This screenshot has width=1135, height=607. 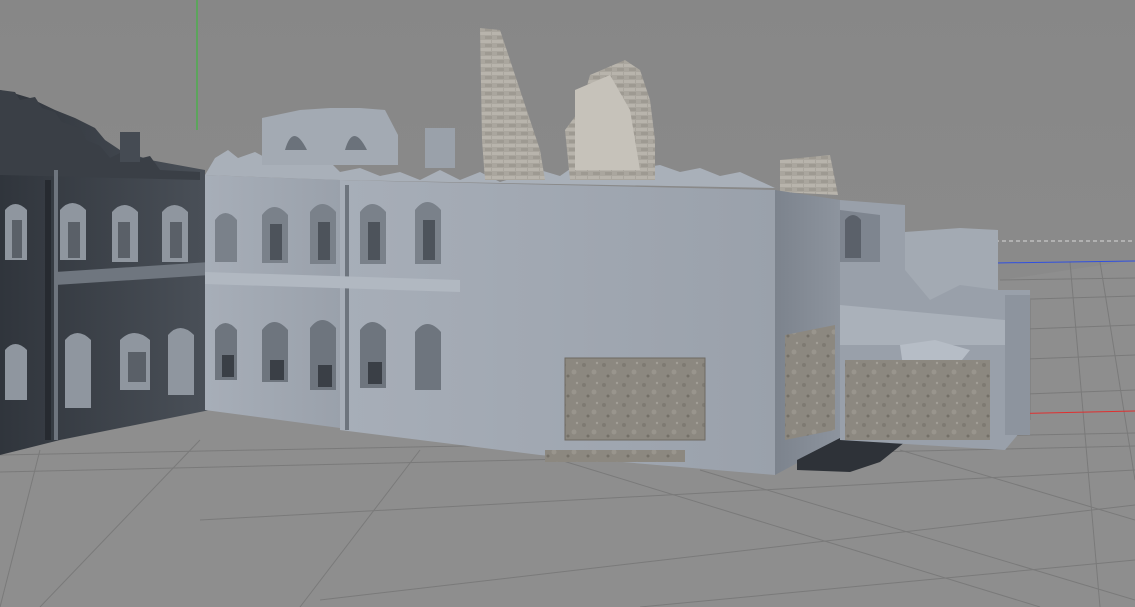 I want to click on axis-z-line, so click(x=1064, y=262).